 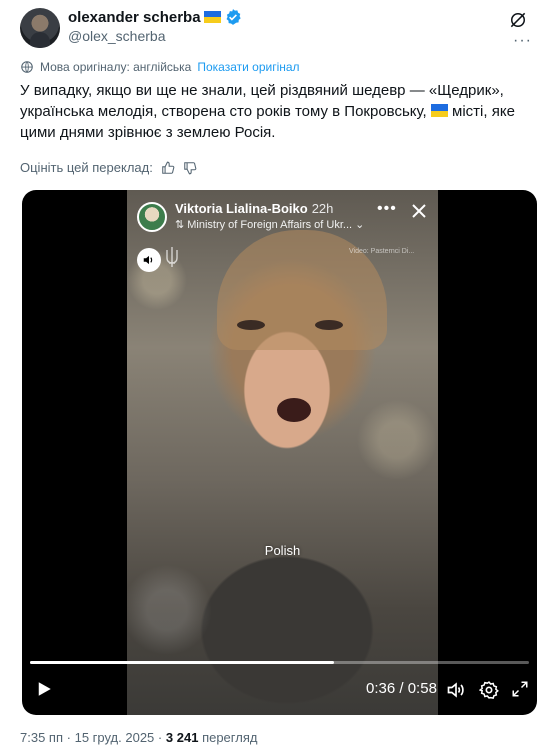 What do you see at coordinates (212, 17) in the screenshot?
I see `ukraine-flag-icon` at bounding box center [212, 17].